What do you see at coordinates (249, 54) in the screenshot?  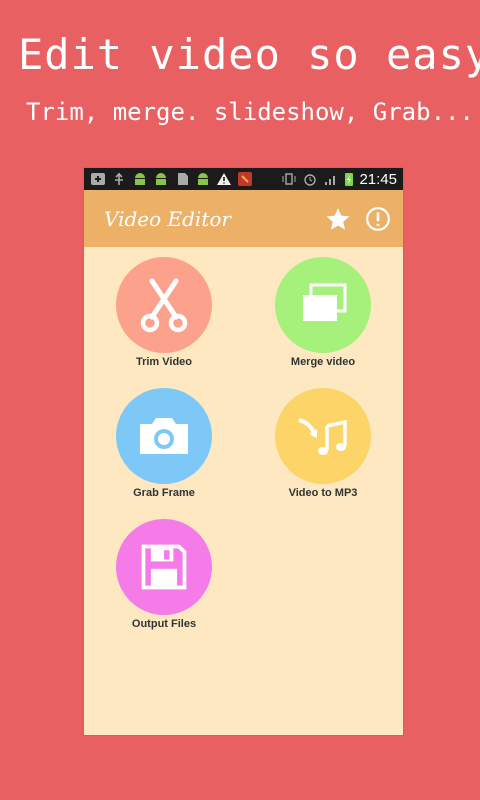 I see `promo-title: Edit video so easy` at bounding box center [249, 54].